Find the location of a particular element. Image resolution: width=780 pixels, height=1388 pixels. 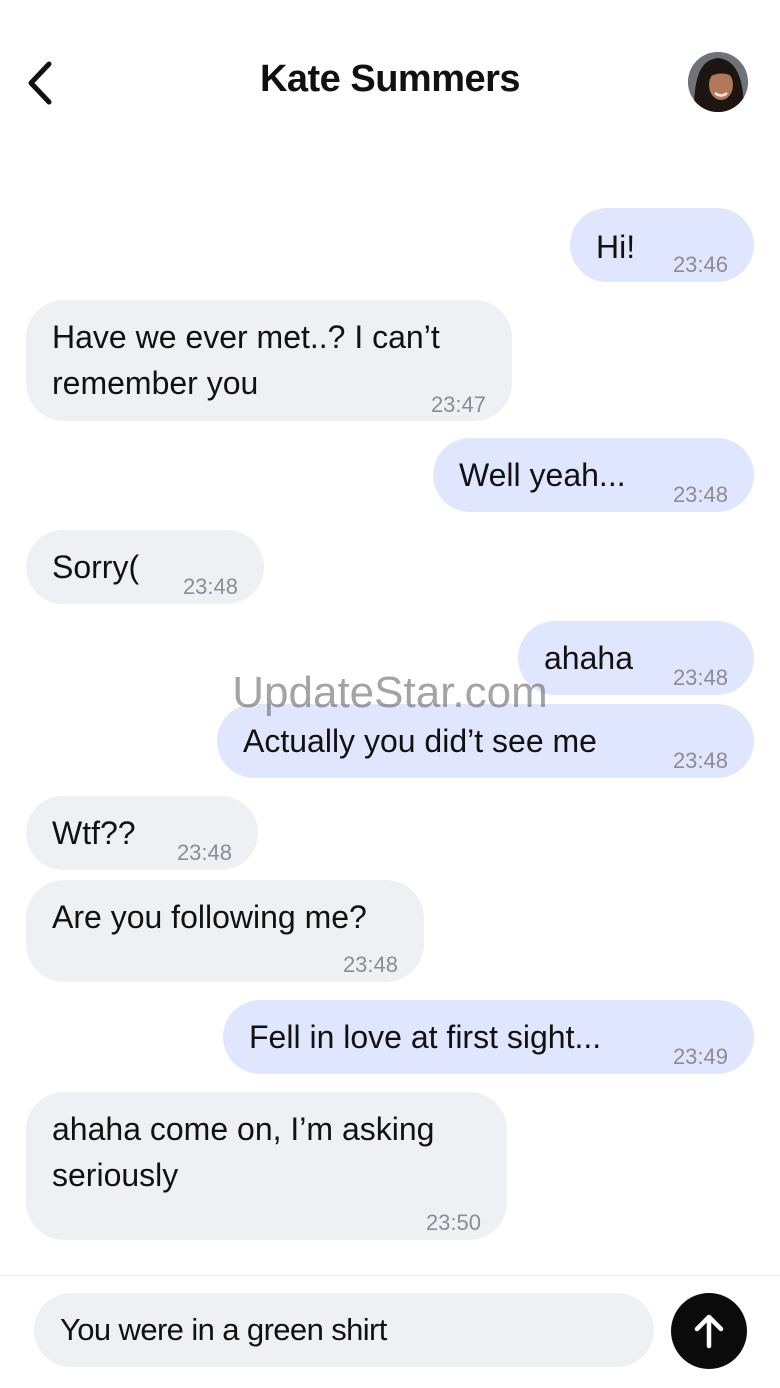

avatar is located at coordinates (718, 82).